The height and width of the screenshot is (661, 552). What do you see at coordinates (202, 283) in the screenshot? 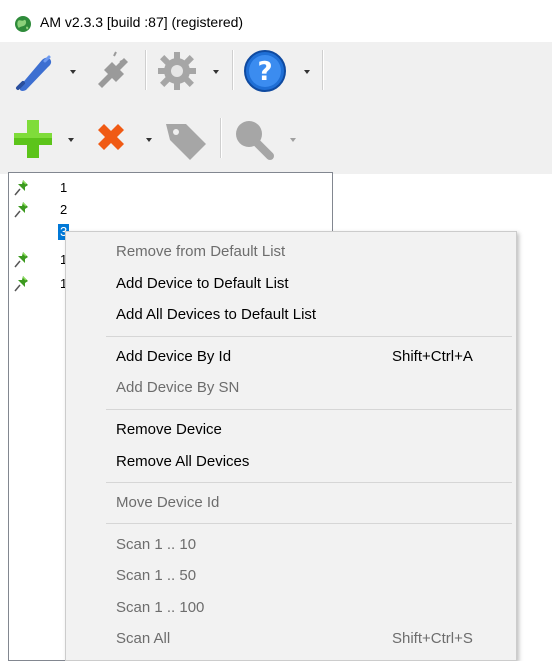
I see `menu-item-label: Add Device to Default List` at bounding box center [202, 283].